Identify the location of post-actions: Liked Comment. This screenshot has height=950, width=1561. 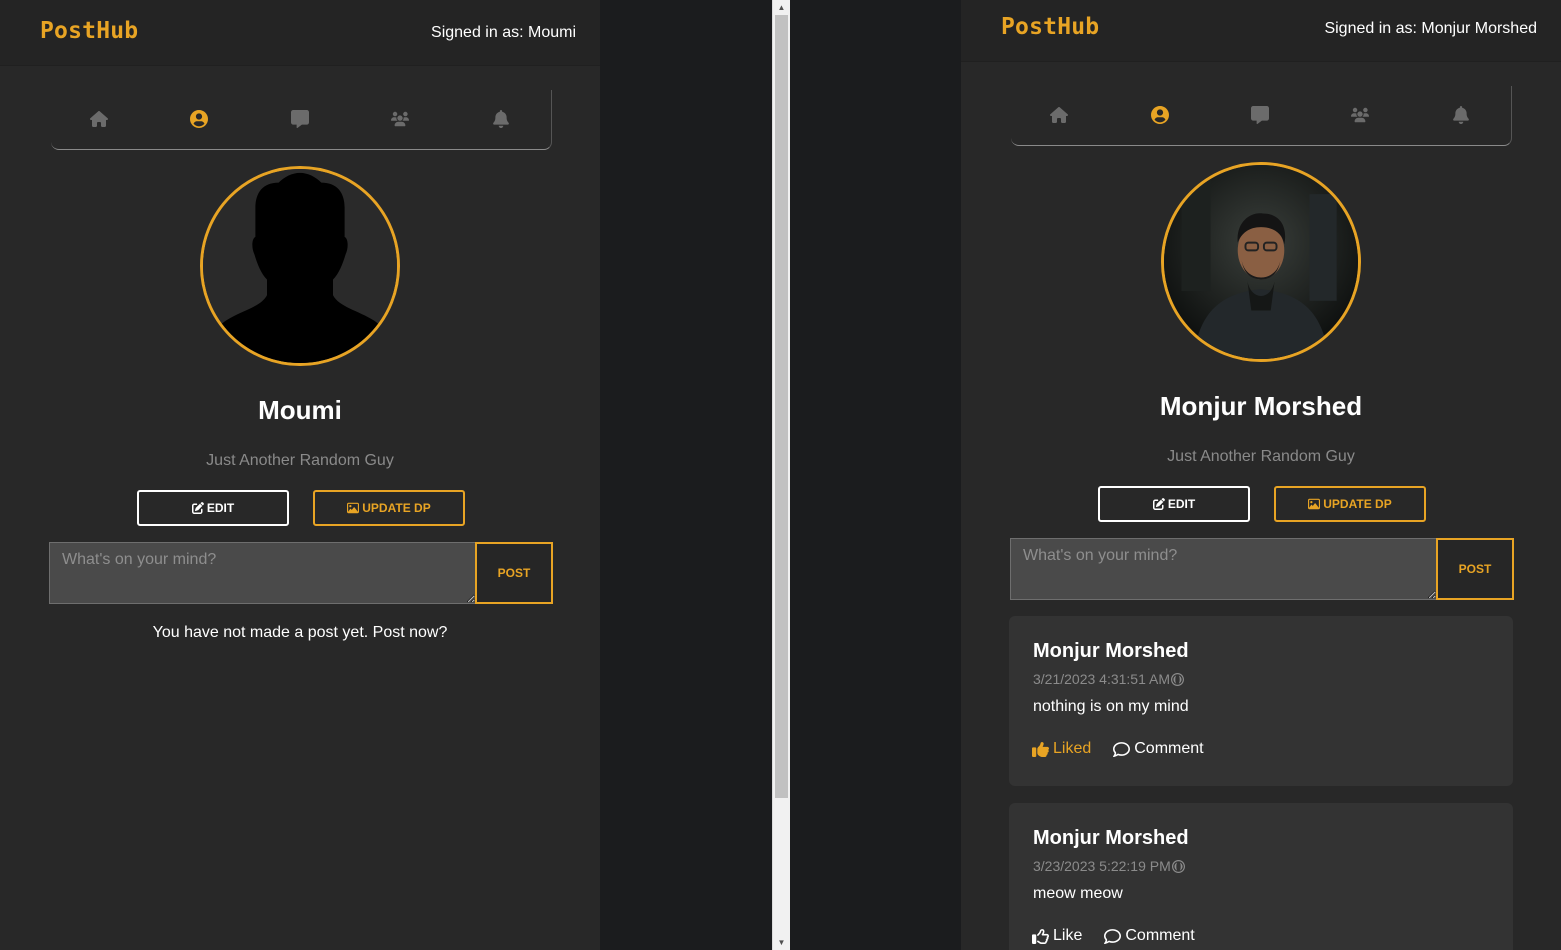
(1118, 749).